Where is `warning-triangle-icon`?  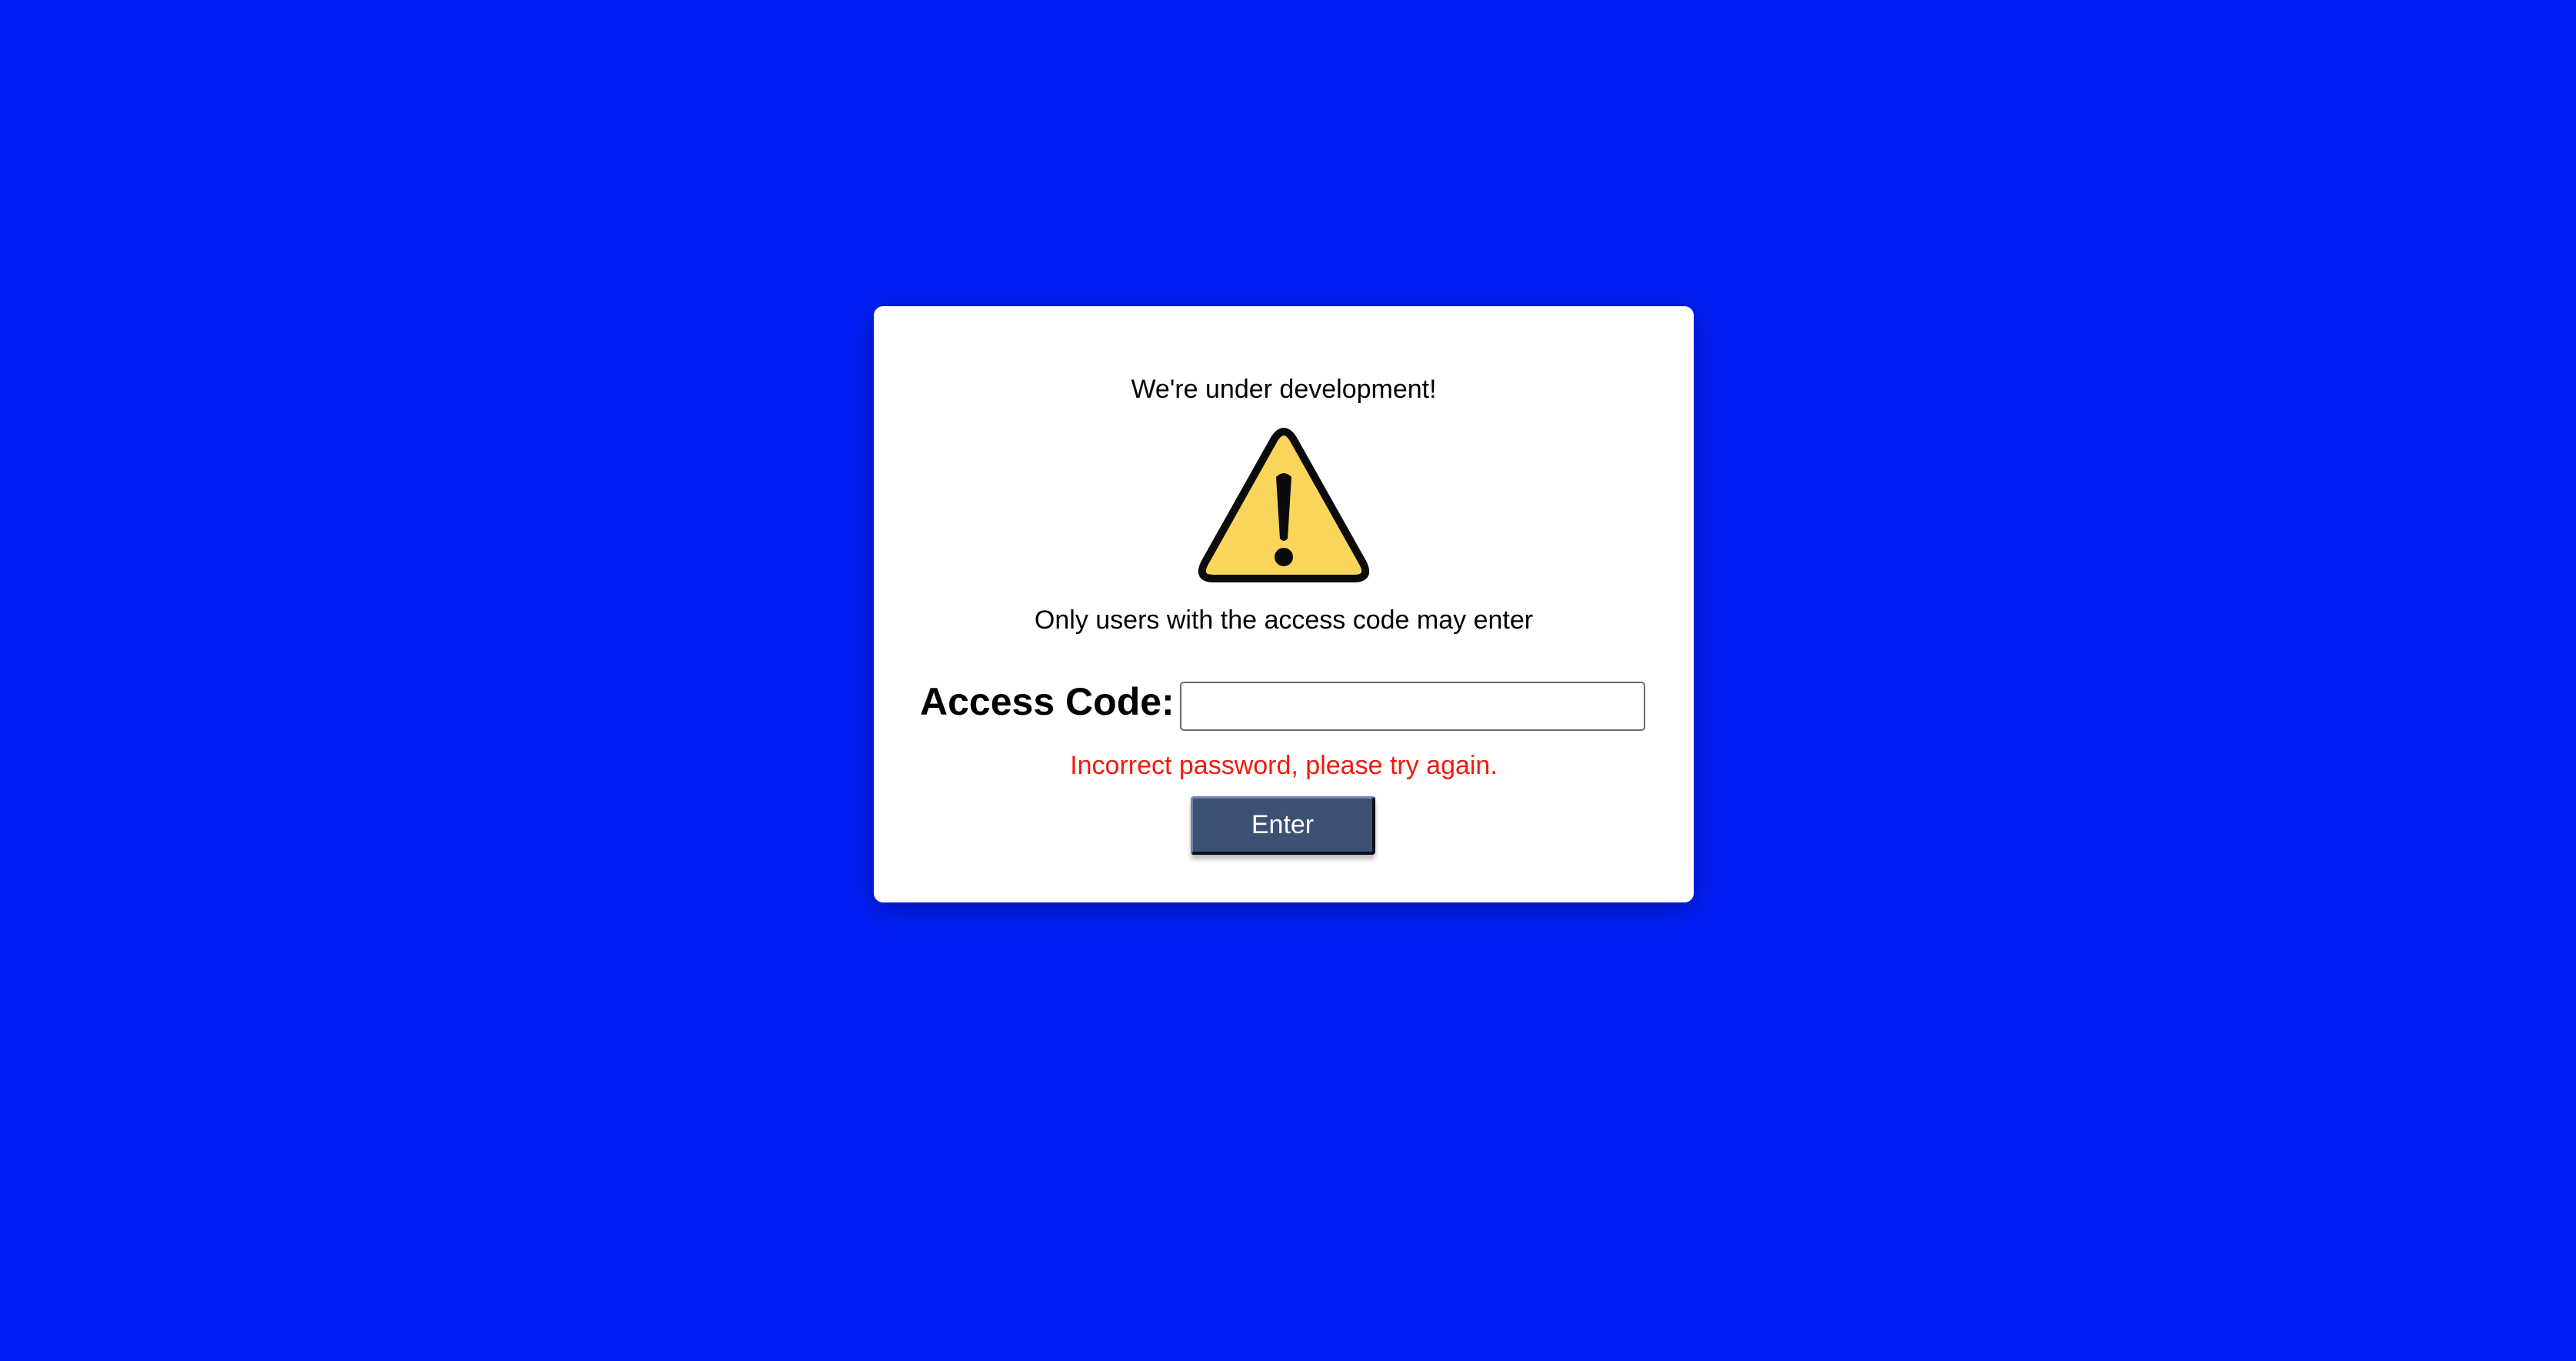 warning-triangle-icon is located at coordinates (1283, 505).